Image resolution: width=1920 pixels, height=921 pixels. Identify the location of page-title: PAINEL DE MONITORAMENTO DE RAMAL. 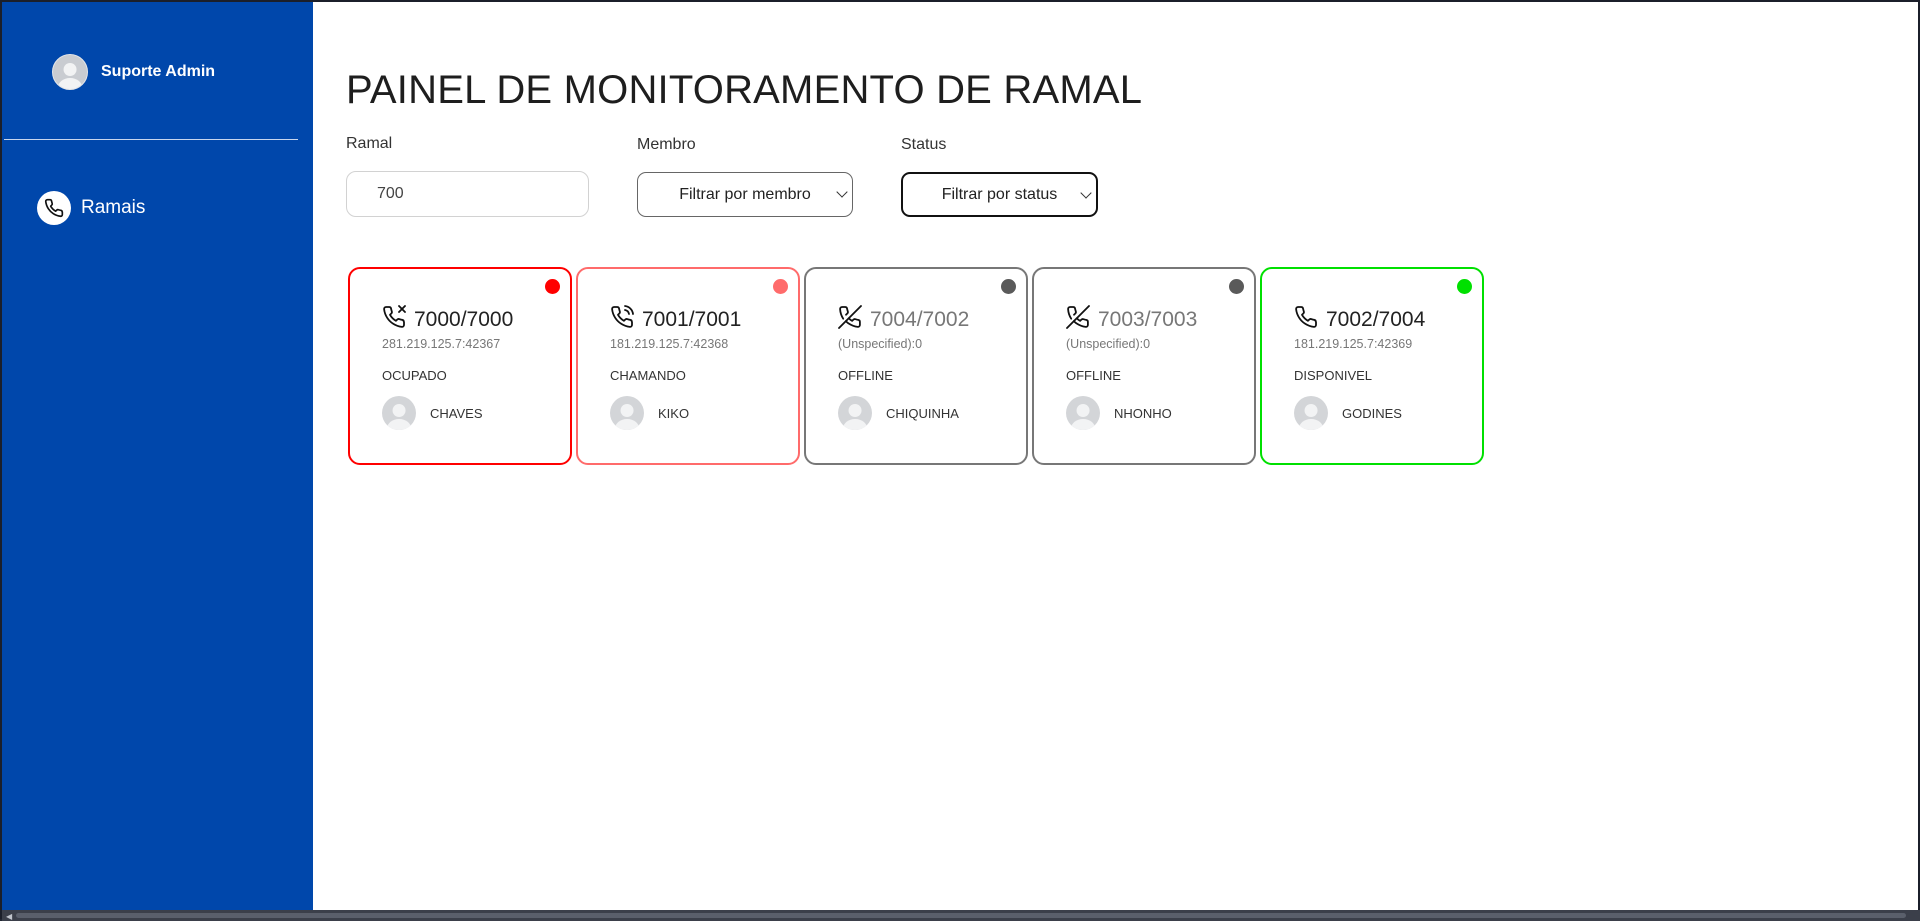
(744, 90).